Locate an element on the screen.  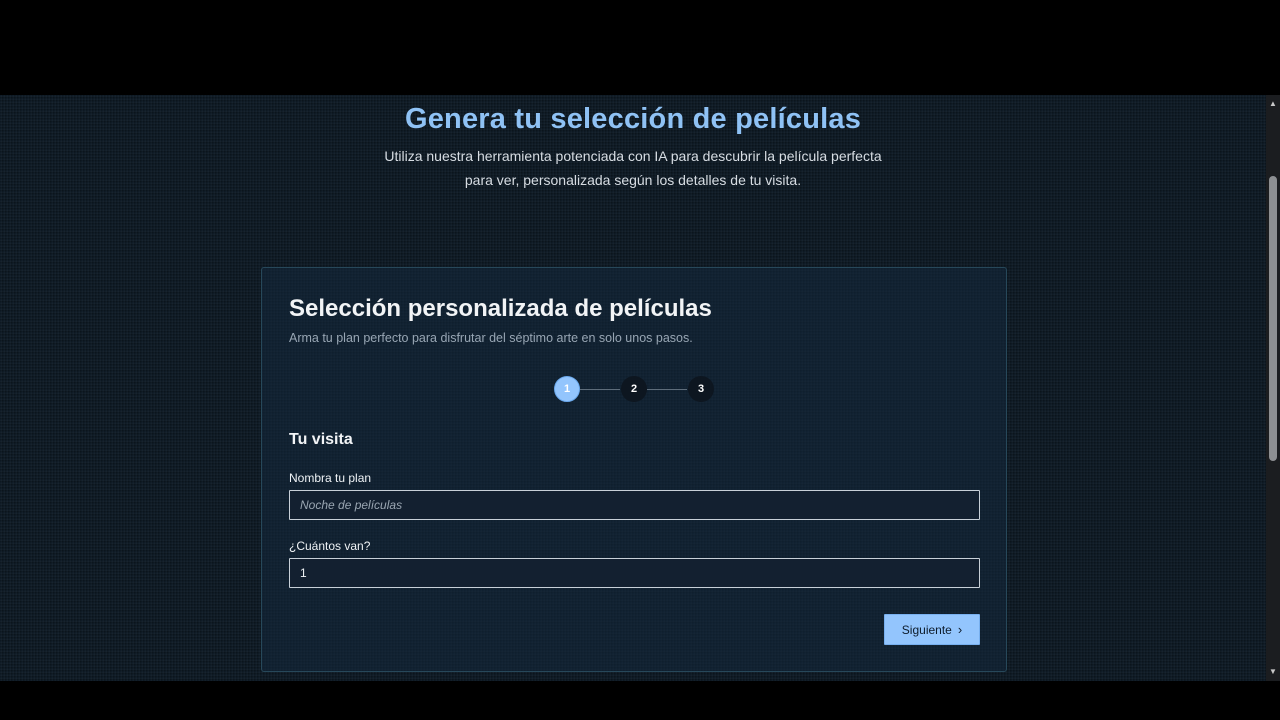
stepper: 1 2 3 is located at coordinates (634, 389).